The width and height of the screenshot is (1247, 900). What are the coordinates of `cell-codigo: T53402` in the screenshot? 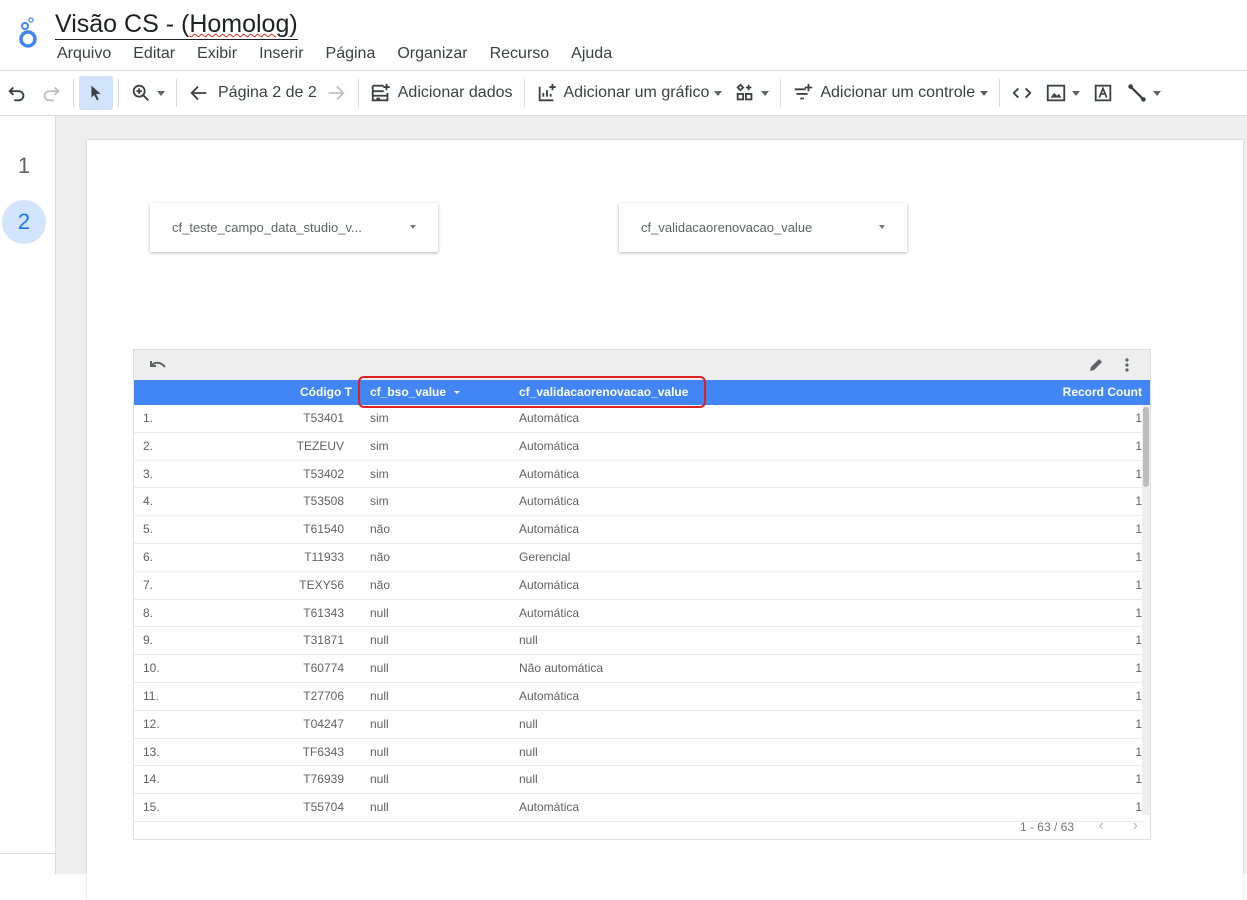 It's located at (323, 473).